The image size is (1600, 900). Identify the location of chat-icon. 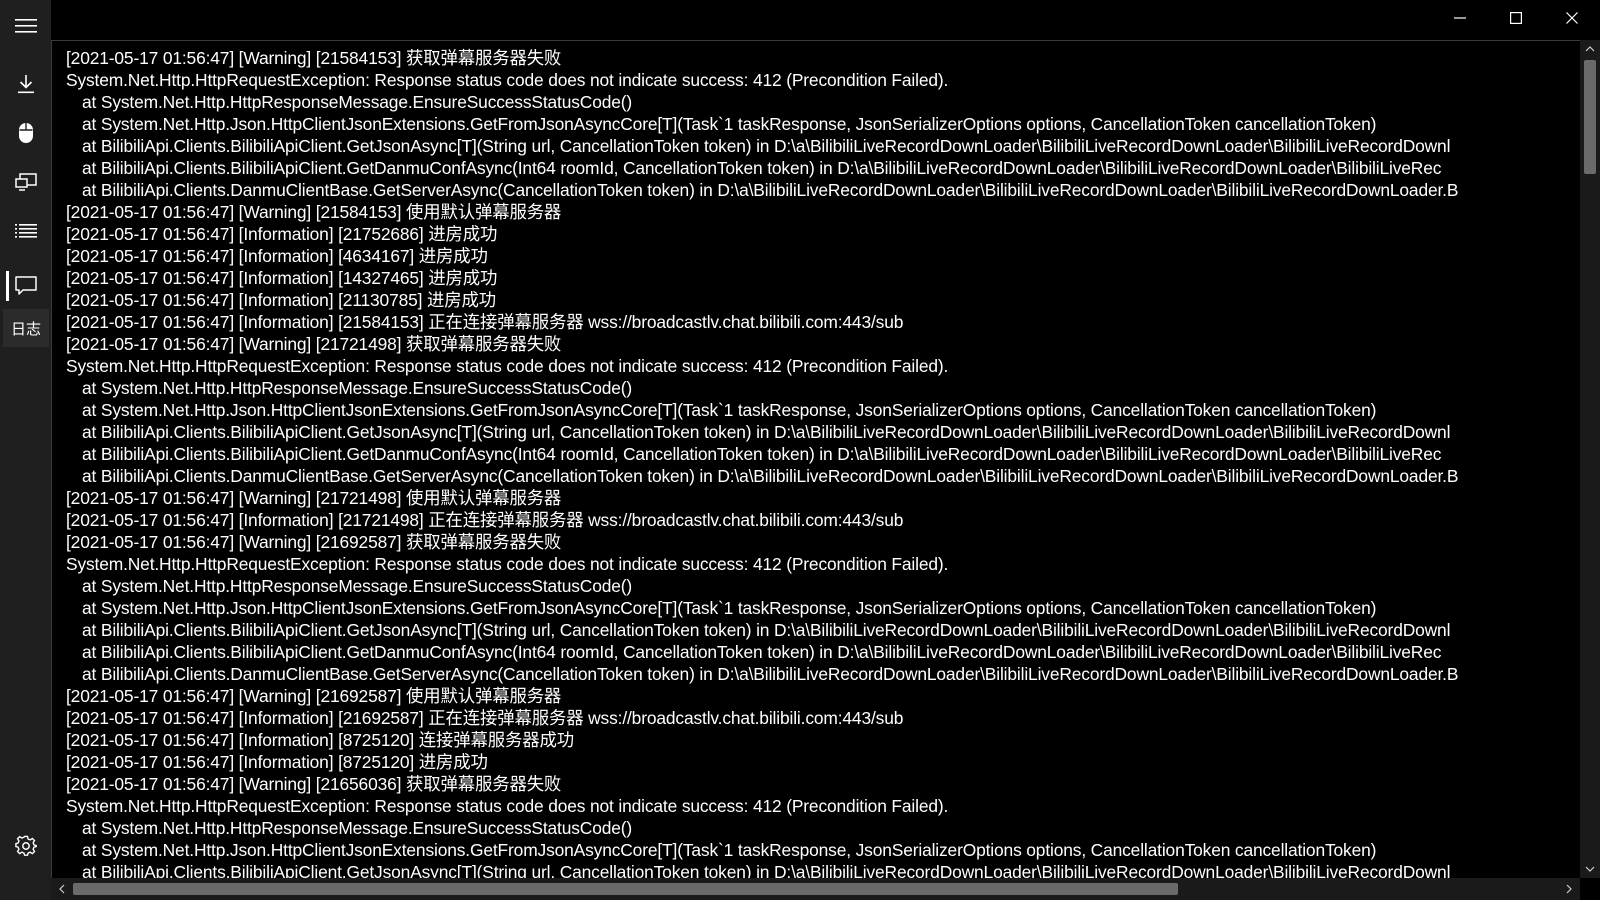
(26, 286).